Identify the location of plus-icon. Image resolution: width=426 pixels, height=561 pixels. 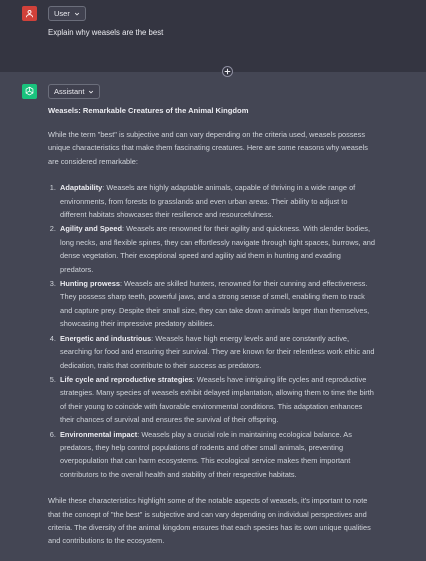
(227, 71).